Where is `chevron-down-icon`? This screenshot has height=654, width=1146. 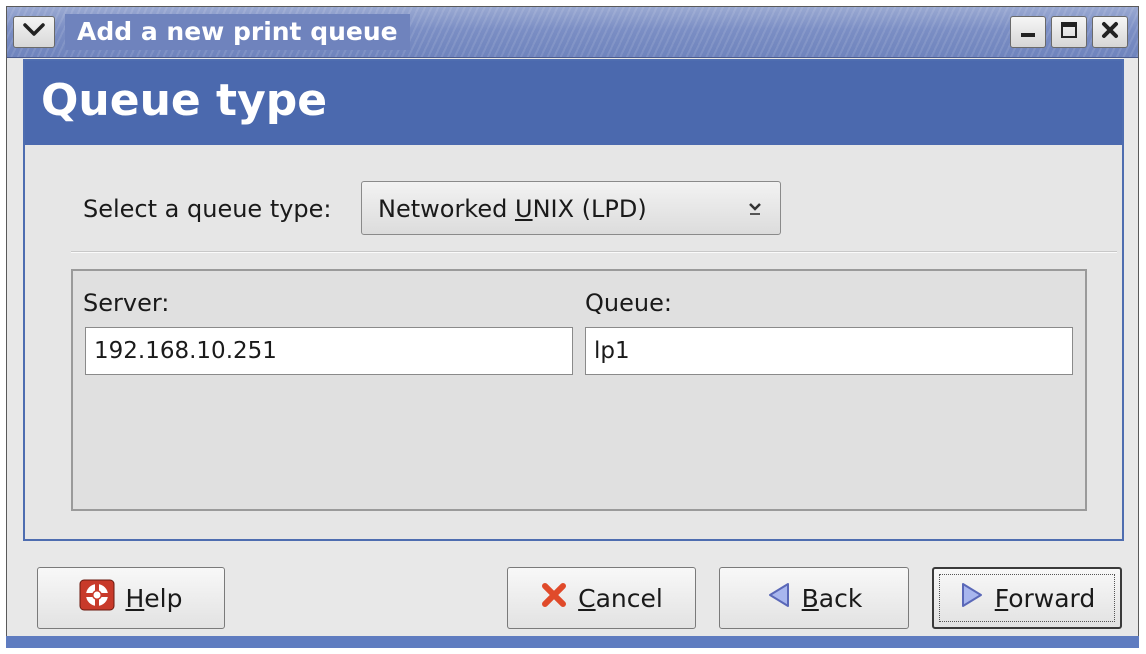 chevron-down-icon is located at coordinates (34, 32).